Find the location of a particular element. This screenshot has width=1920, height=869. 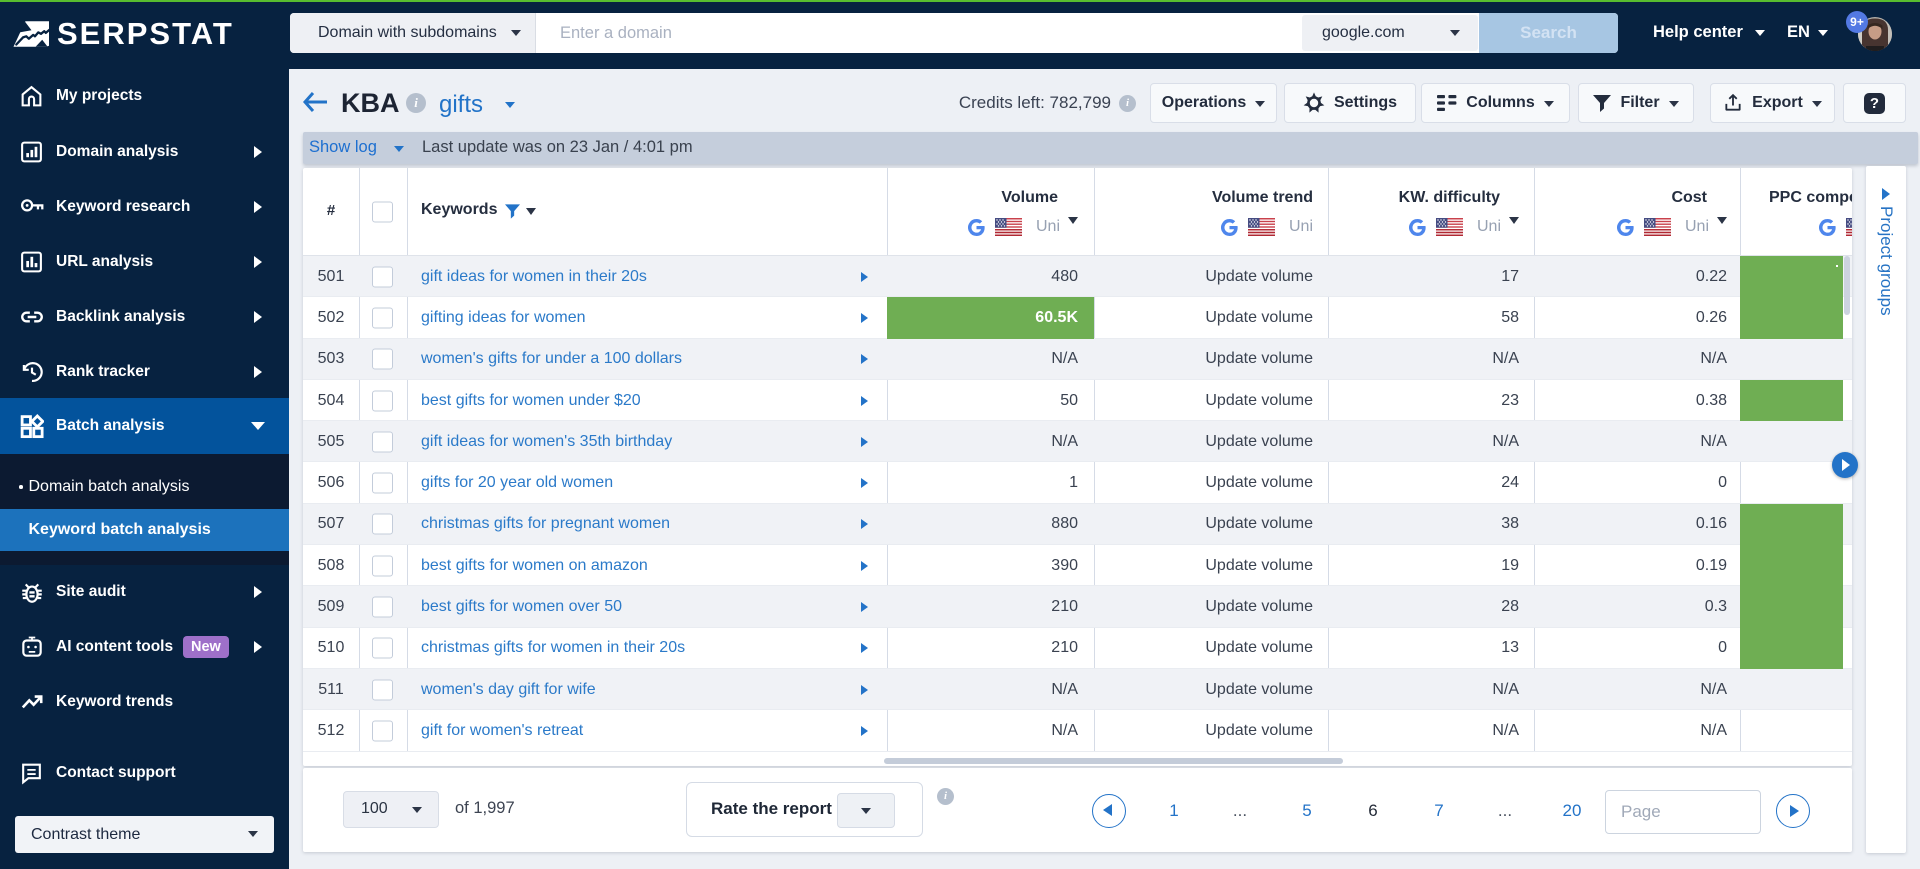

svg-text: SERPSTAT is located at coordinates (145, 33).